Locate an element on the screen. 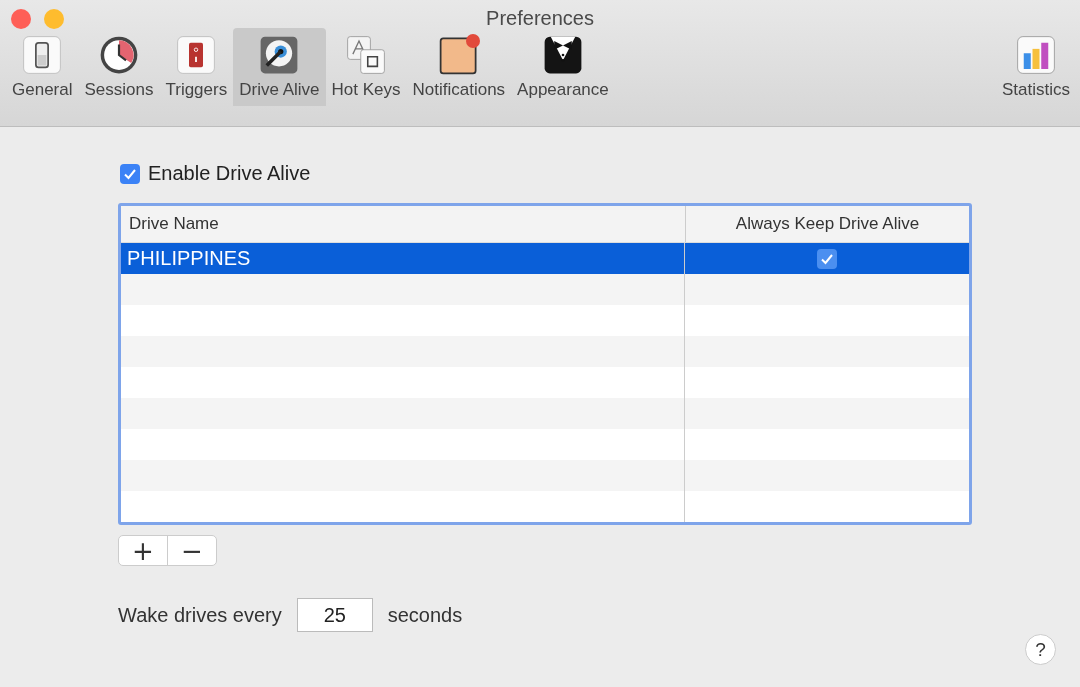  toolbar-tab: Appearance is located at coordinates (563, 67).